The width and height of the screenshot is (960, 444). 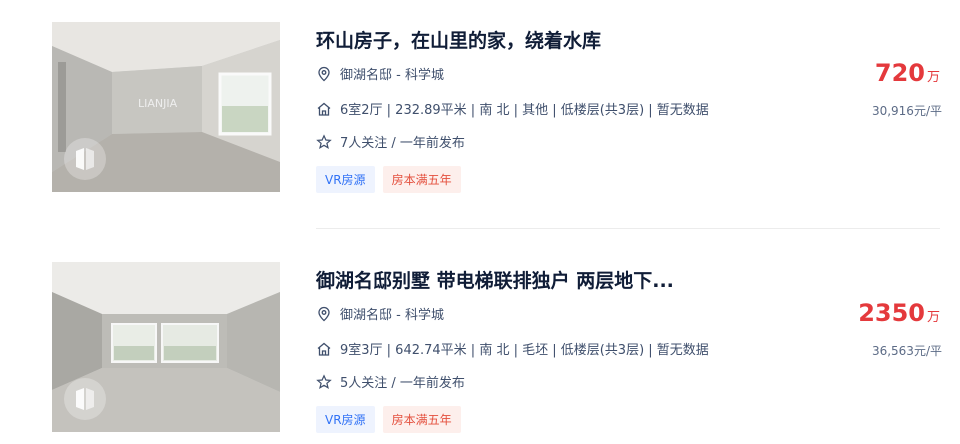 What do you see at coordinates (458, 39) in the screenshot?
I see `listing-title: 环山房子，在山里的家，绕着水库` at bounding box center [458, 39].